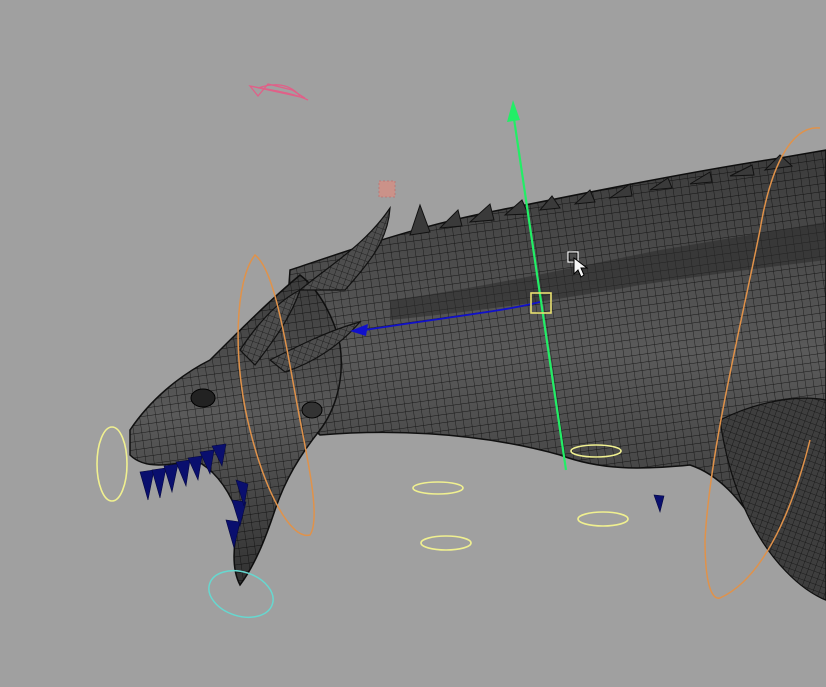 The image size is (826, 687). What do you see at coordinates (387, 189) in the screenshot?
I see `small-locator` at bounding box center [387, 189].